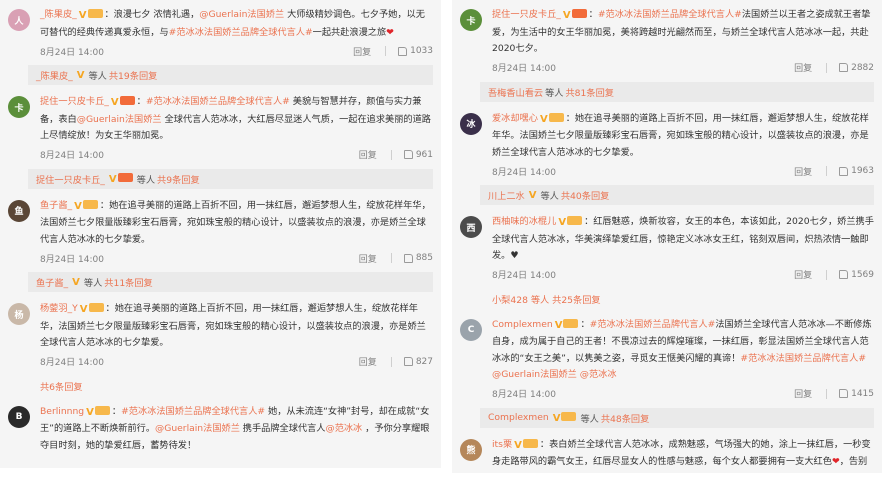 The width and height of the screenshot is (882, 493). Describe the element at coordinates (59, 308) in the screenshot. I see `comment-author-link: 杨蓥羽_Y` at that location.